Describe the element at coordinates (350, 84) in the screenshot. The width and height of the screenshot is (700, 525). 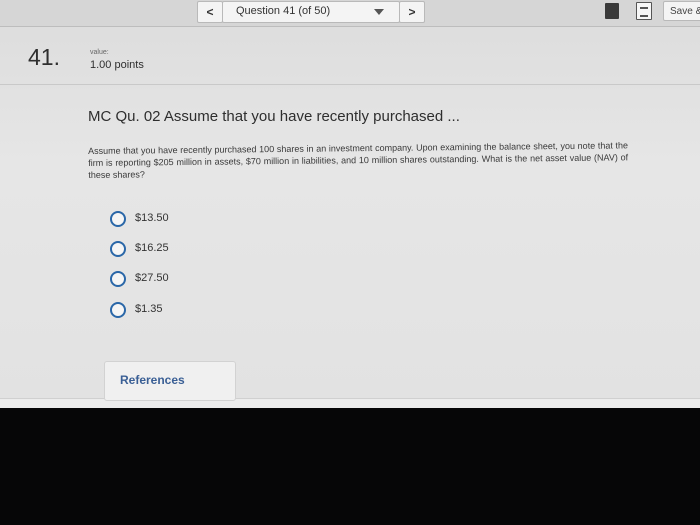
I see `header-divider` at that location.